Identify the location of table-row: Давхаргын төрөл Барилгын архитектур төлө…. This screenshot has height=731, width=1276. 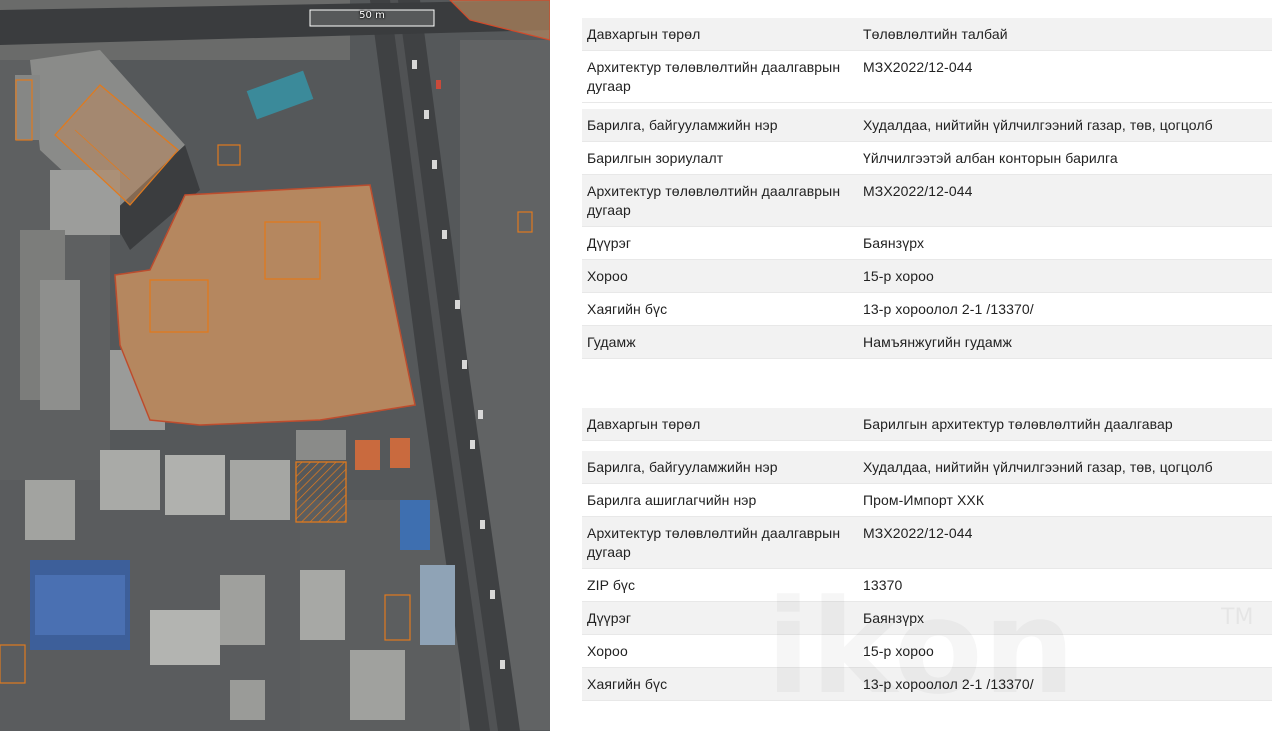
(927, 424).